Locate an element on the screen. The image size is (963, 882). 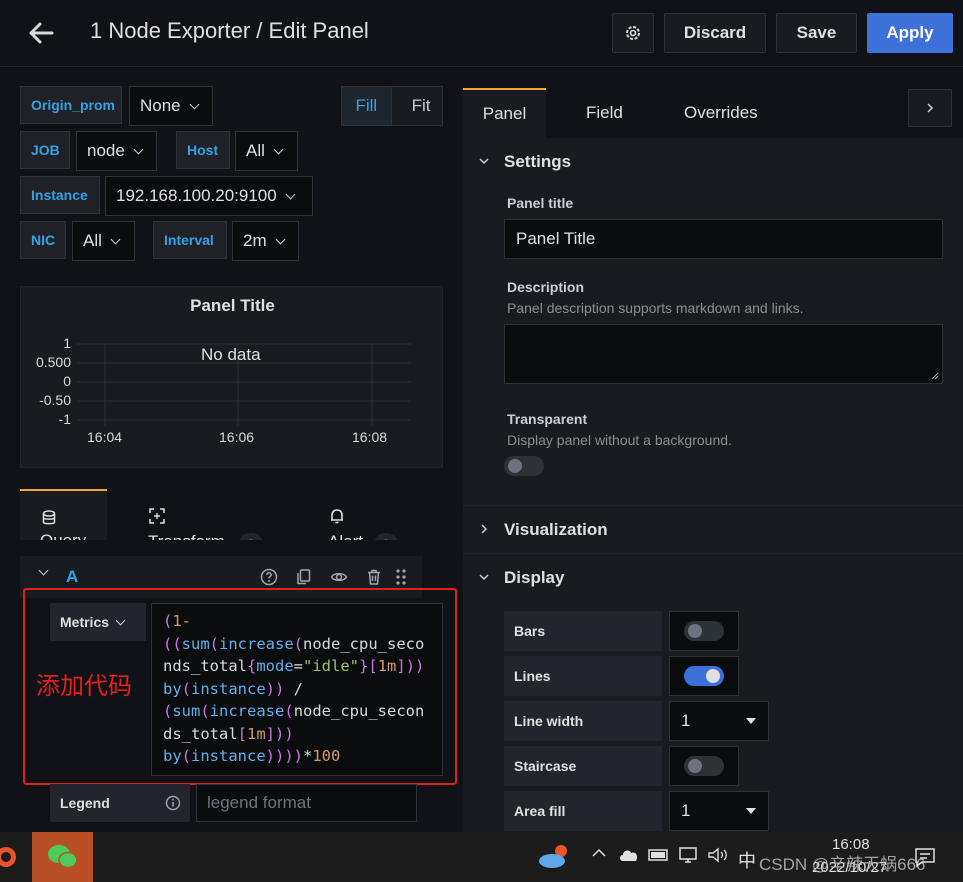
variable-select-job: node is located at coordinates (116, 151).